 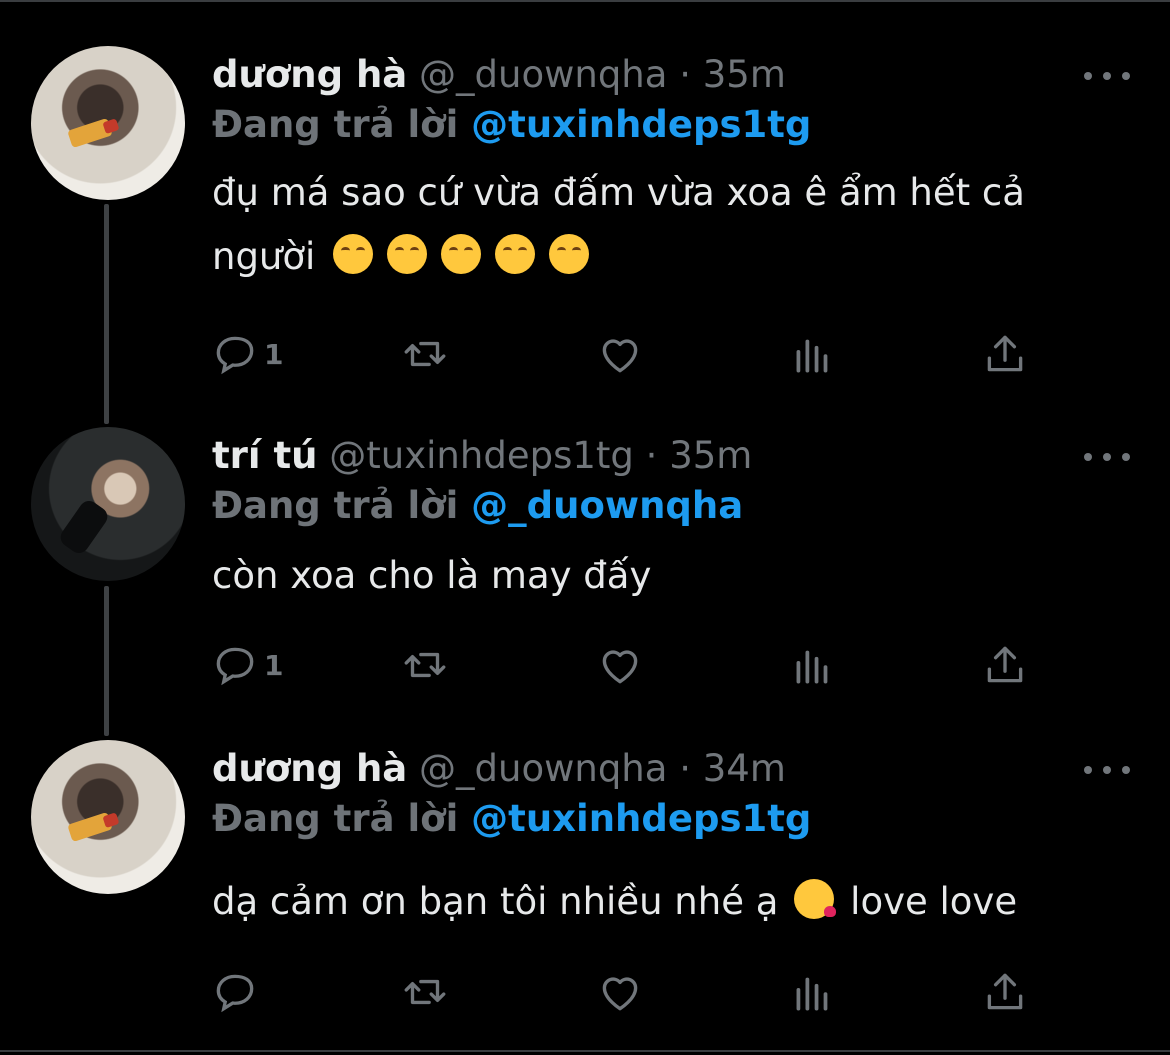 I want to click on tweet-text-line: người, so click(x=264, y=256).